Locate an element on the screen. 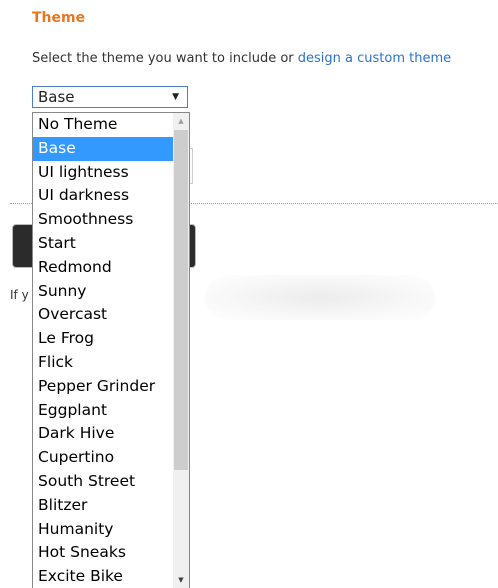 This screenshot has width=498, height=588. theme-option: UI lightness is located at coordinates (103, 173).